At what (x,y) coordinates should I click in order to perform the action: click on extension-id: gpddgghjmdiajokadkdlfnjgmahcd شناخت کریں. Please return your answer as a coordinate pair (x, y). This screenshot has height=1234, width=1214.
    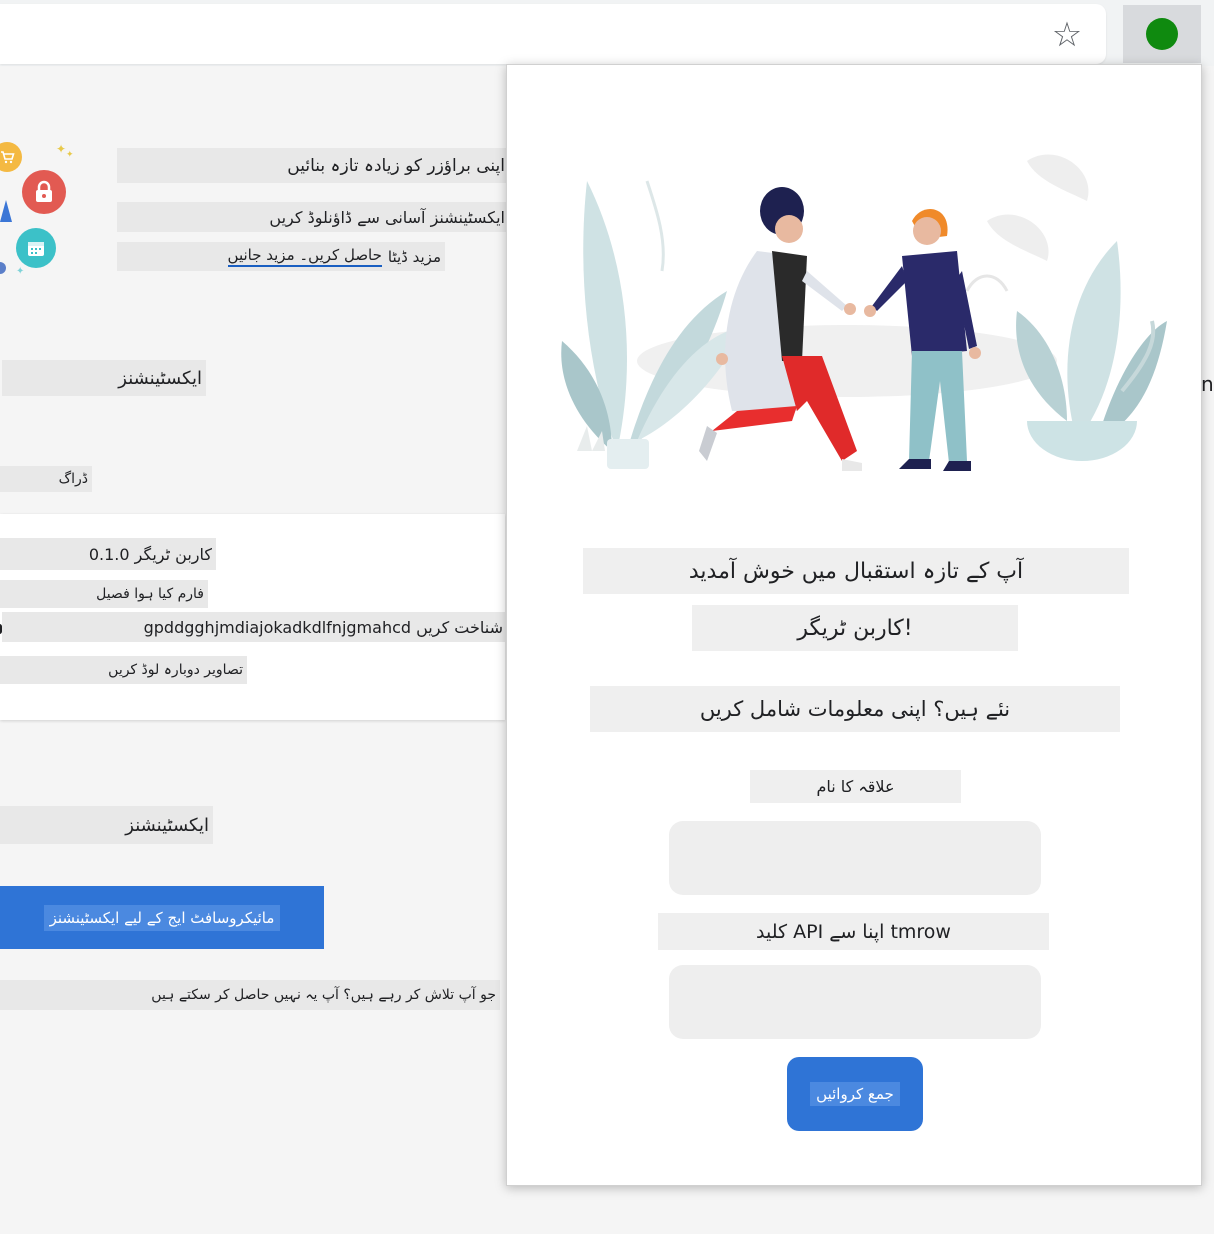
    Looking at the image, I should click on (254, 627).